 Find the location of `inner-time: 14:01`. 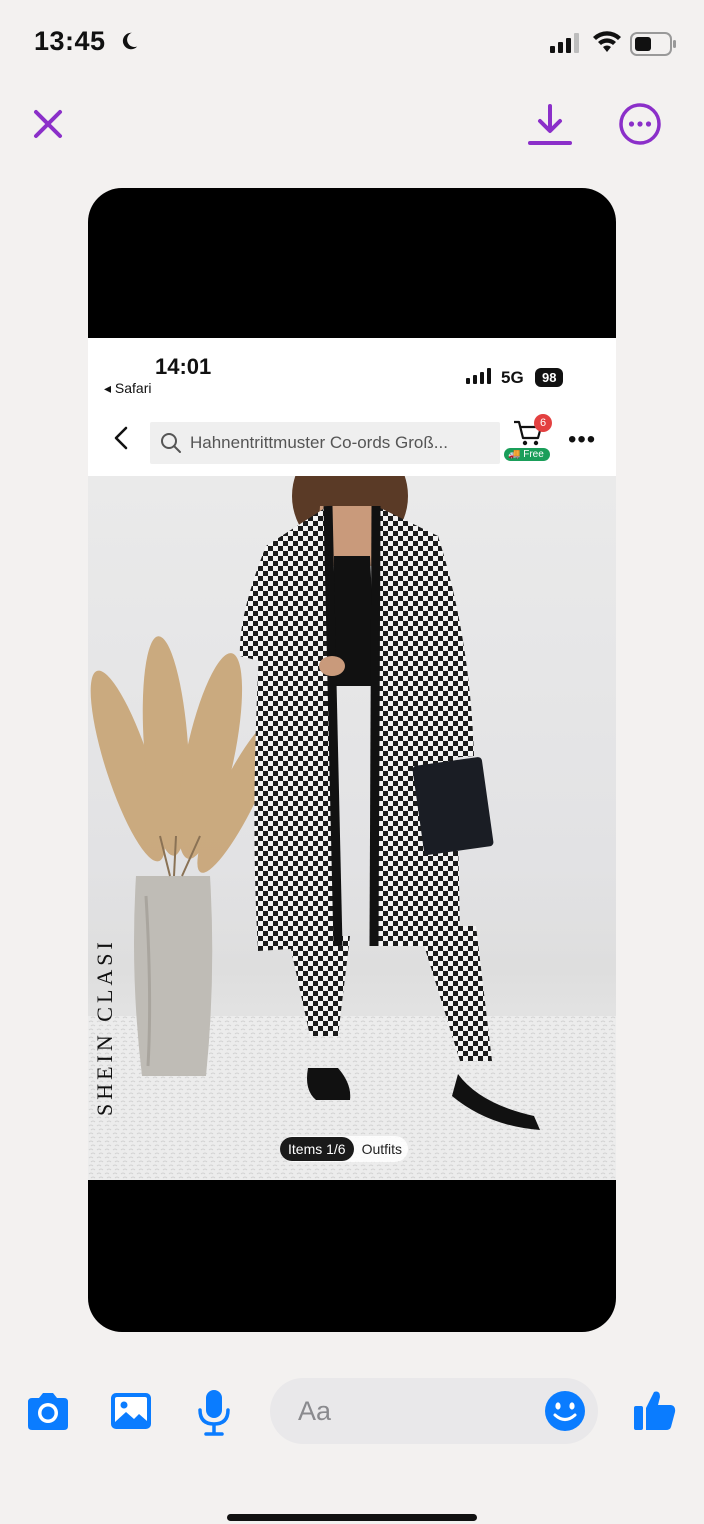

inner-time: 14:01 is located at coordinates (183, 366).